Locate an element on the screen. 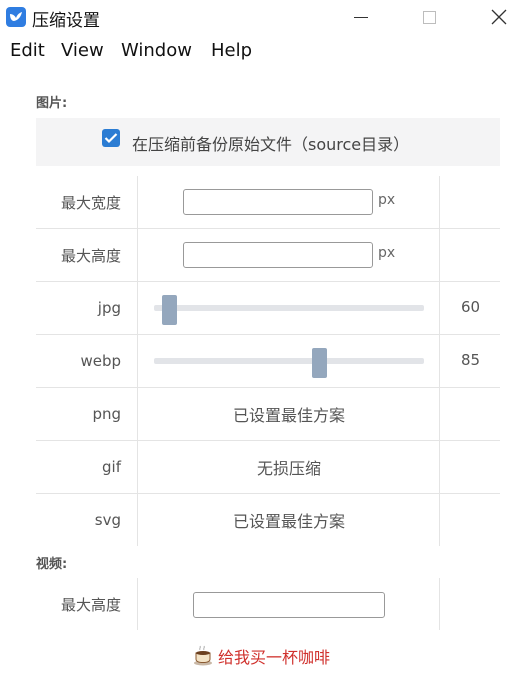 Image resolution: width=532 pixels, height=682 pixels. close-icon is located at coordinates (499, 17).